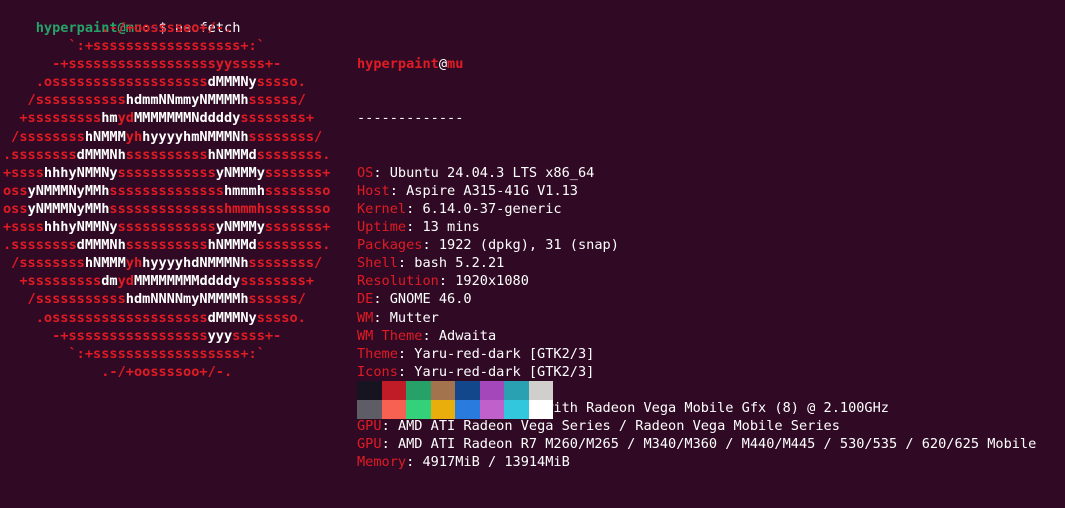 The image size is (1065, 508). What do you see at coordinates (281, 82) in the screenshot?
I see `logo-segment: sssso.` at bounding box center [281, 82].